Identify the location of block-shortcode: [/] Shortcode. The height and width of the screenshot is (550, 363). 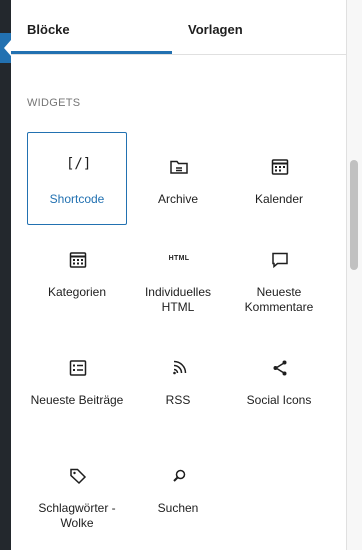
(77, 178).